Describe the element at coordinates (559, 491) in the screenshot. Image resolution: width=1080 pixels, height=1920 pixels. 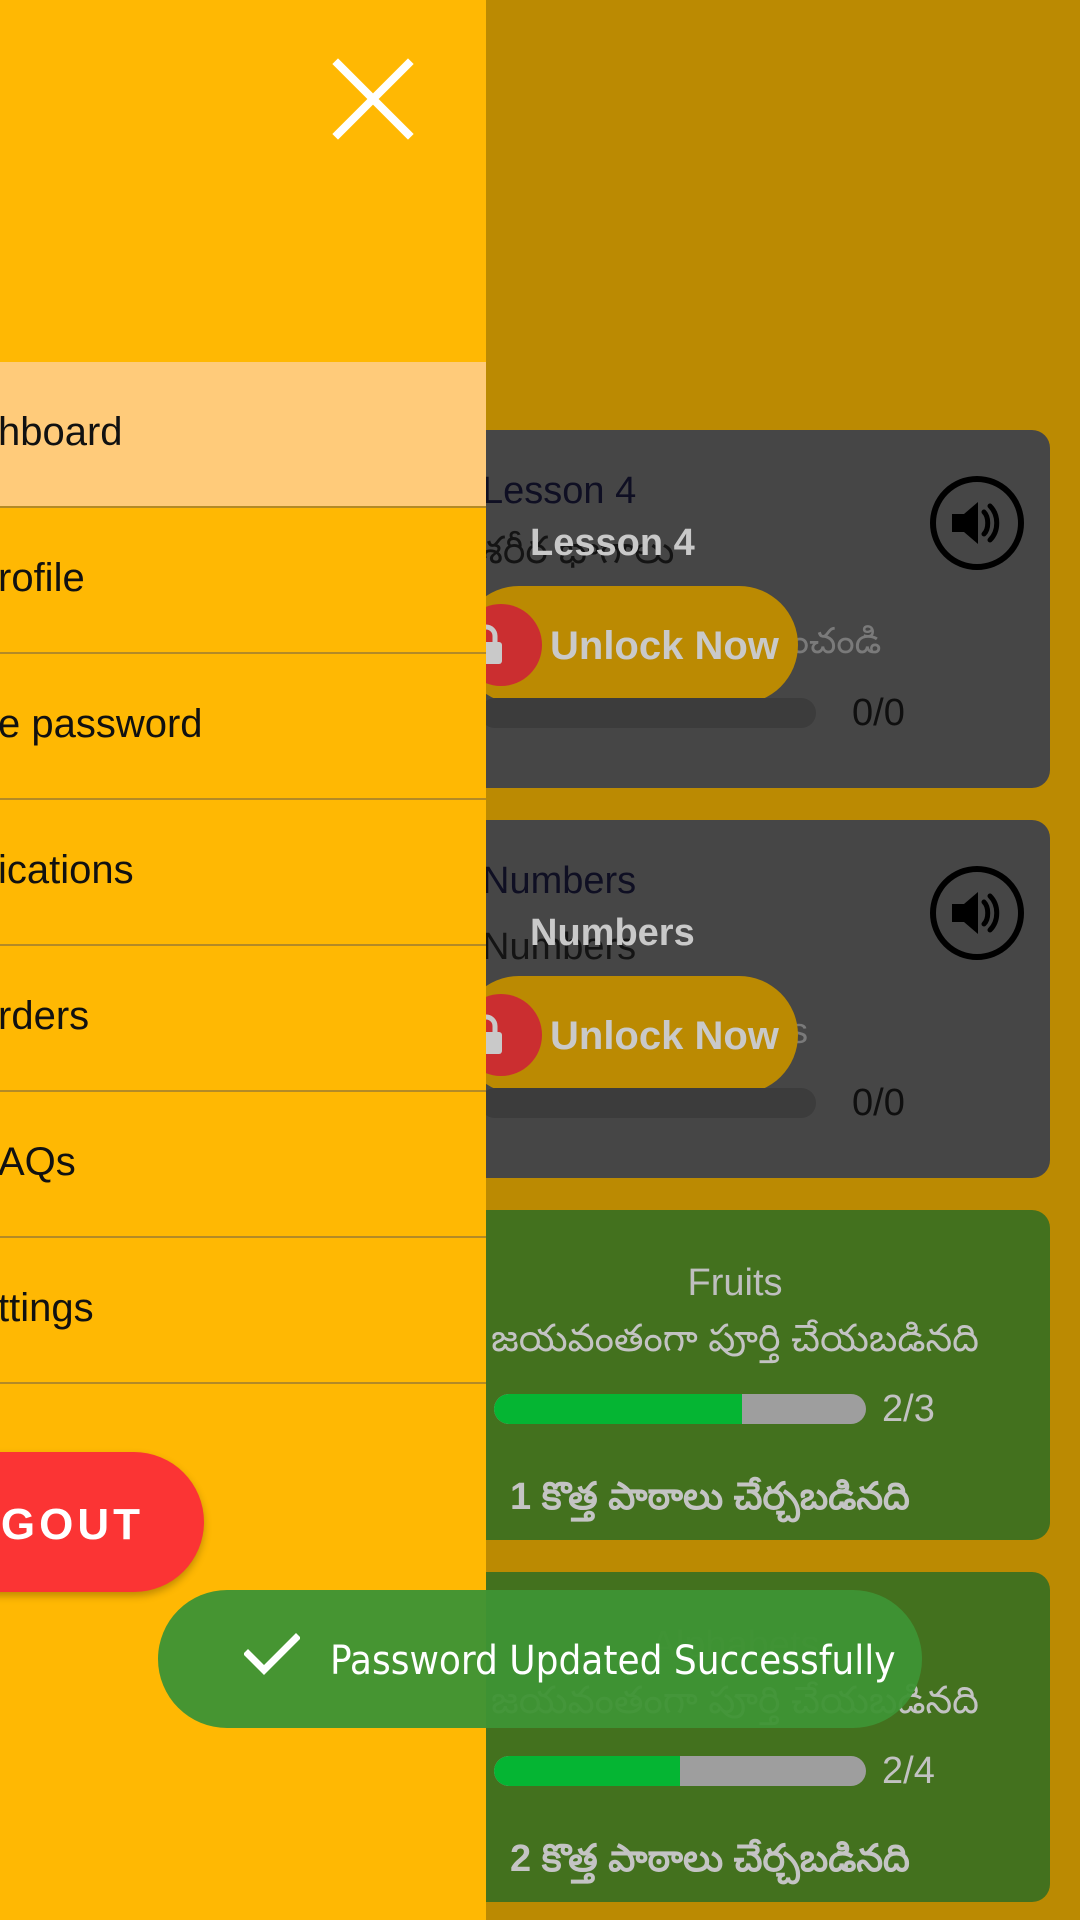
I see `lesson-title: Lesson 4` at that location.